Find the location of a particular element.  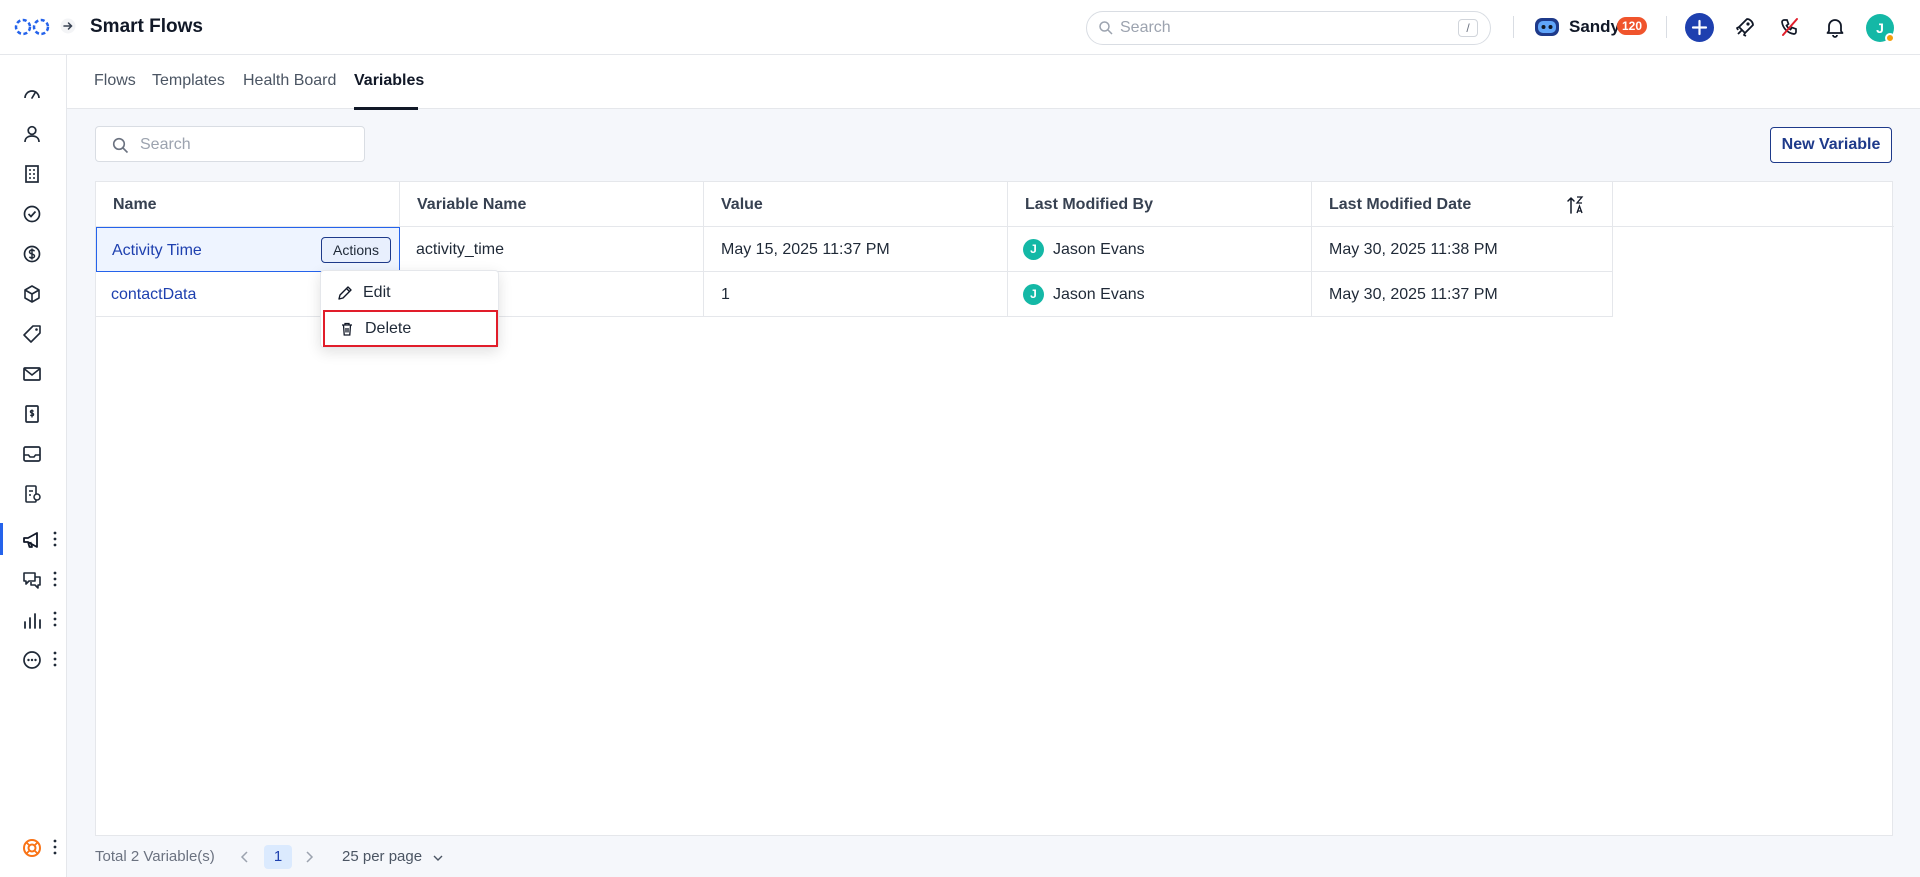

per-page-select: 25 per page is located at coordinates (392, 856).